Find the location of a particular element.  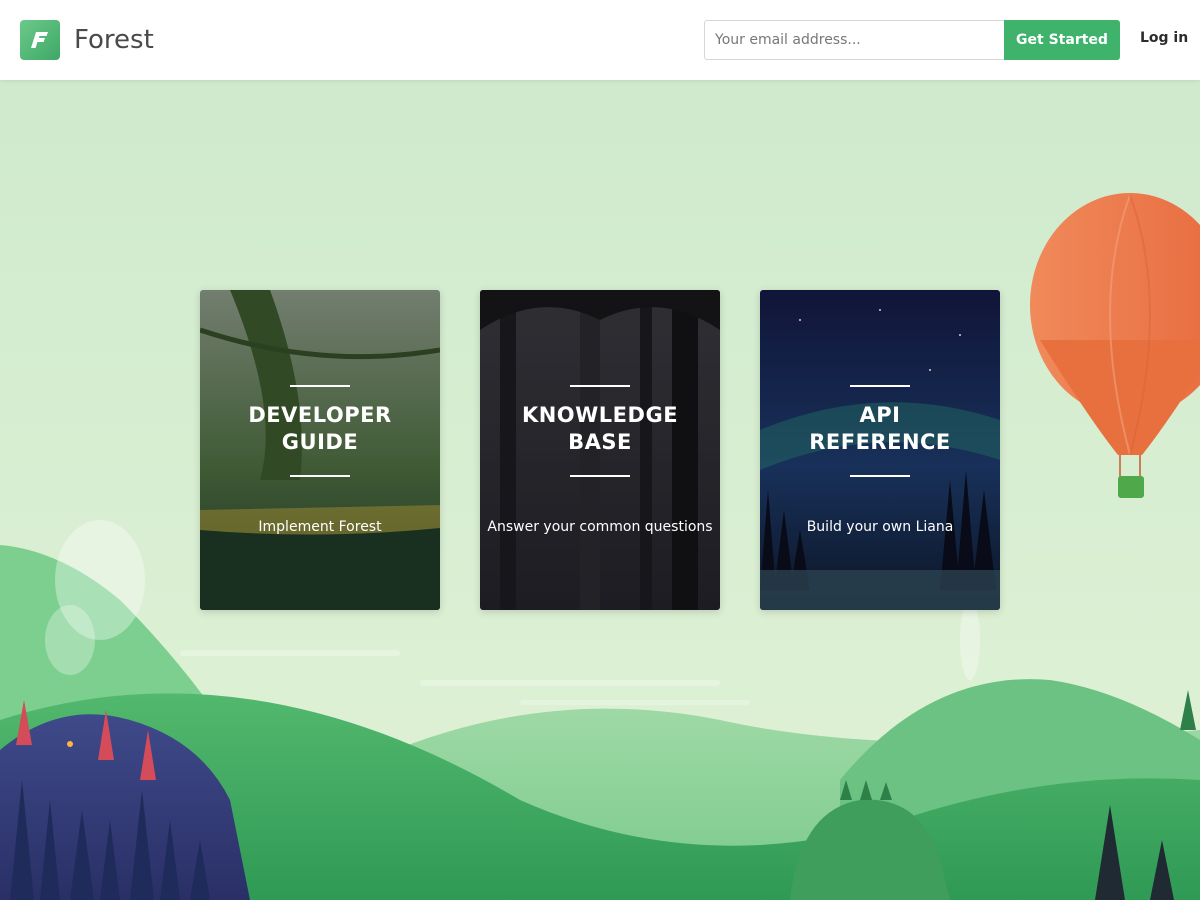

card-title: KNOWLEDGE BASE is located at coordinates (600, 428).